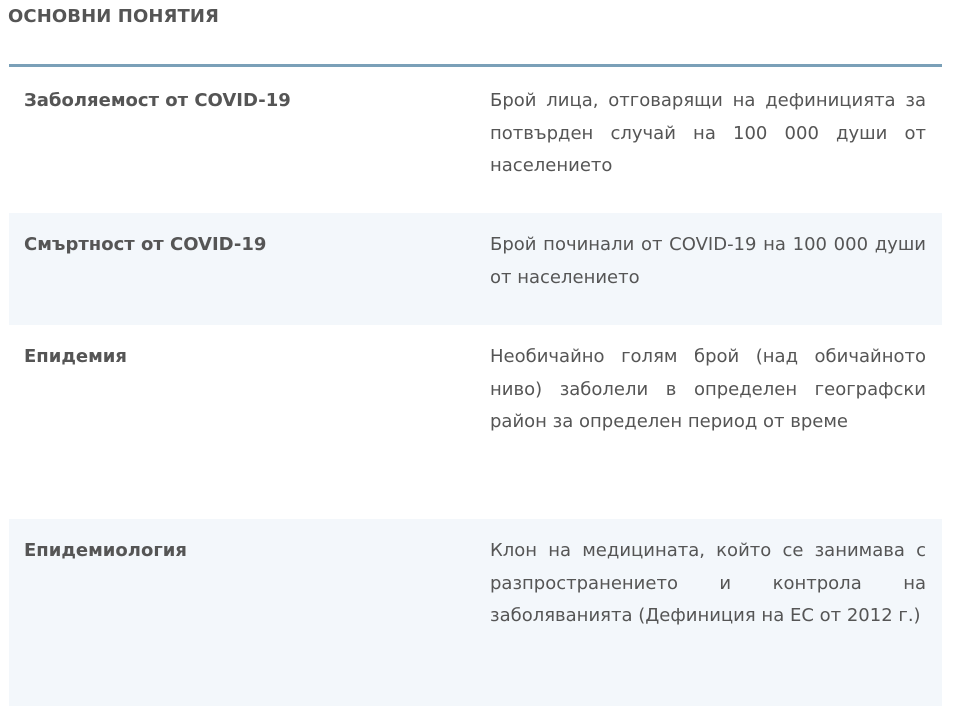 The image size is (957, 706). What do you see at coordinates (75, 356) in the screenshot?
I see `term-cell: Епидемия` at bounding box center [75, 356].